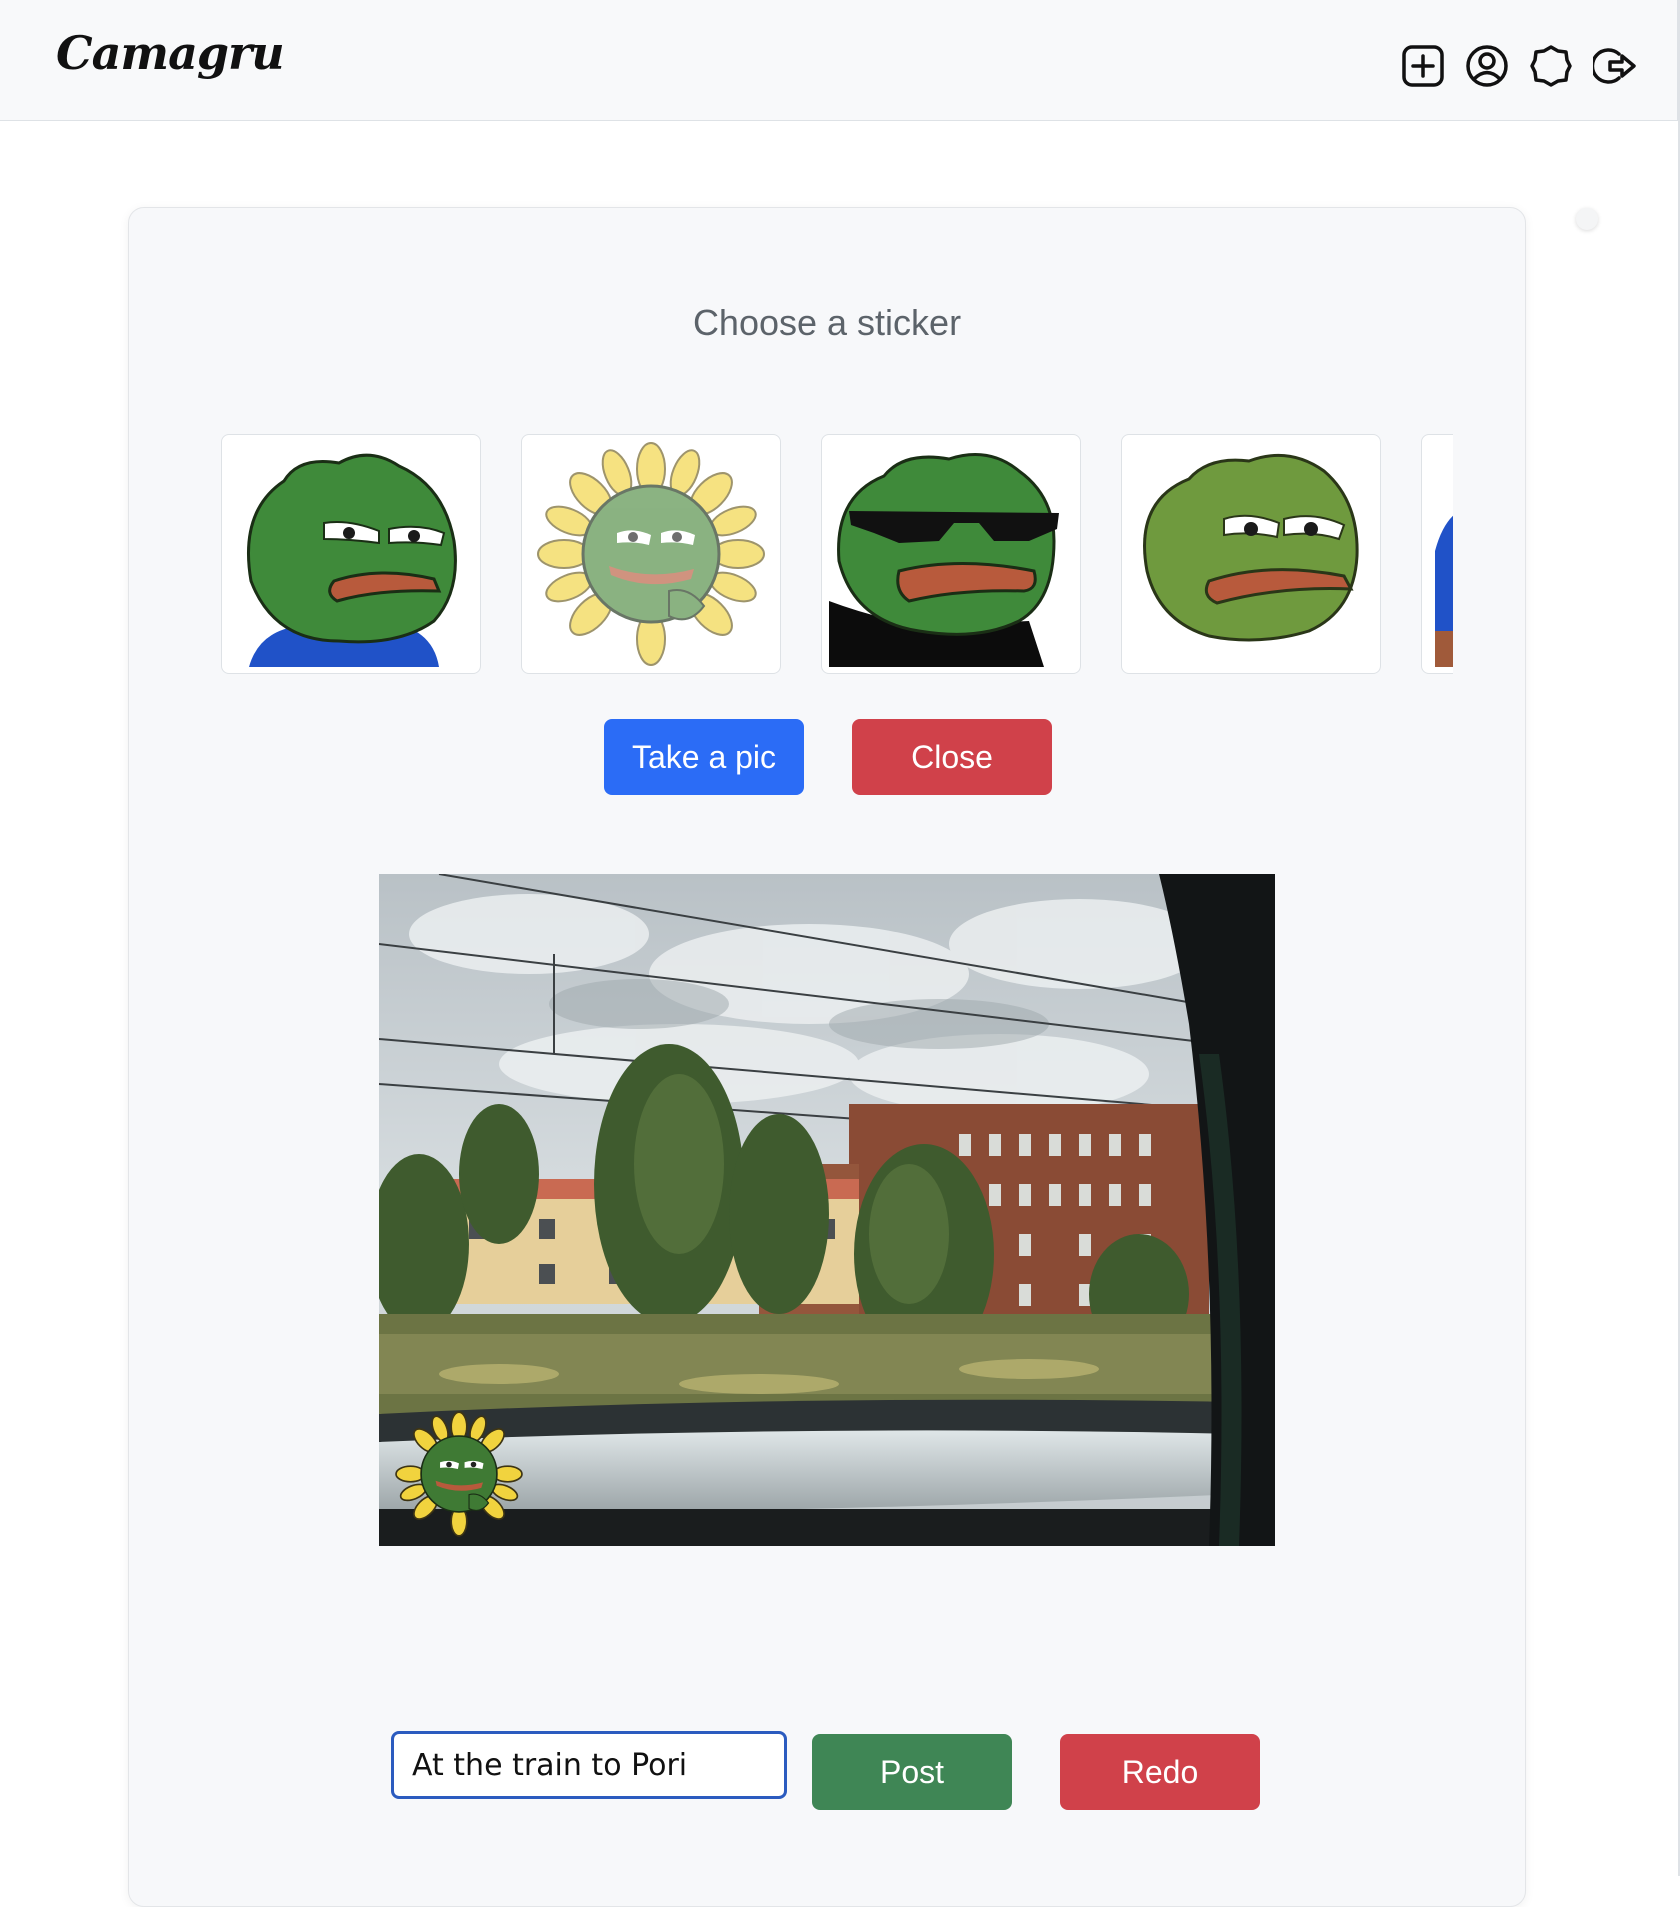 The image size is (1680, 1907). Describe the element at coordinates (1160, 1772) in the screenshot. I see `redo-button: Redo` at that location.